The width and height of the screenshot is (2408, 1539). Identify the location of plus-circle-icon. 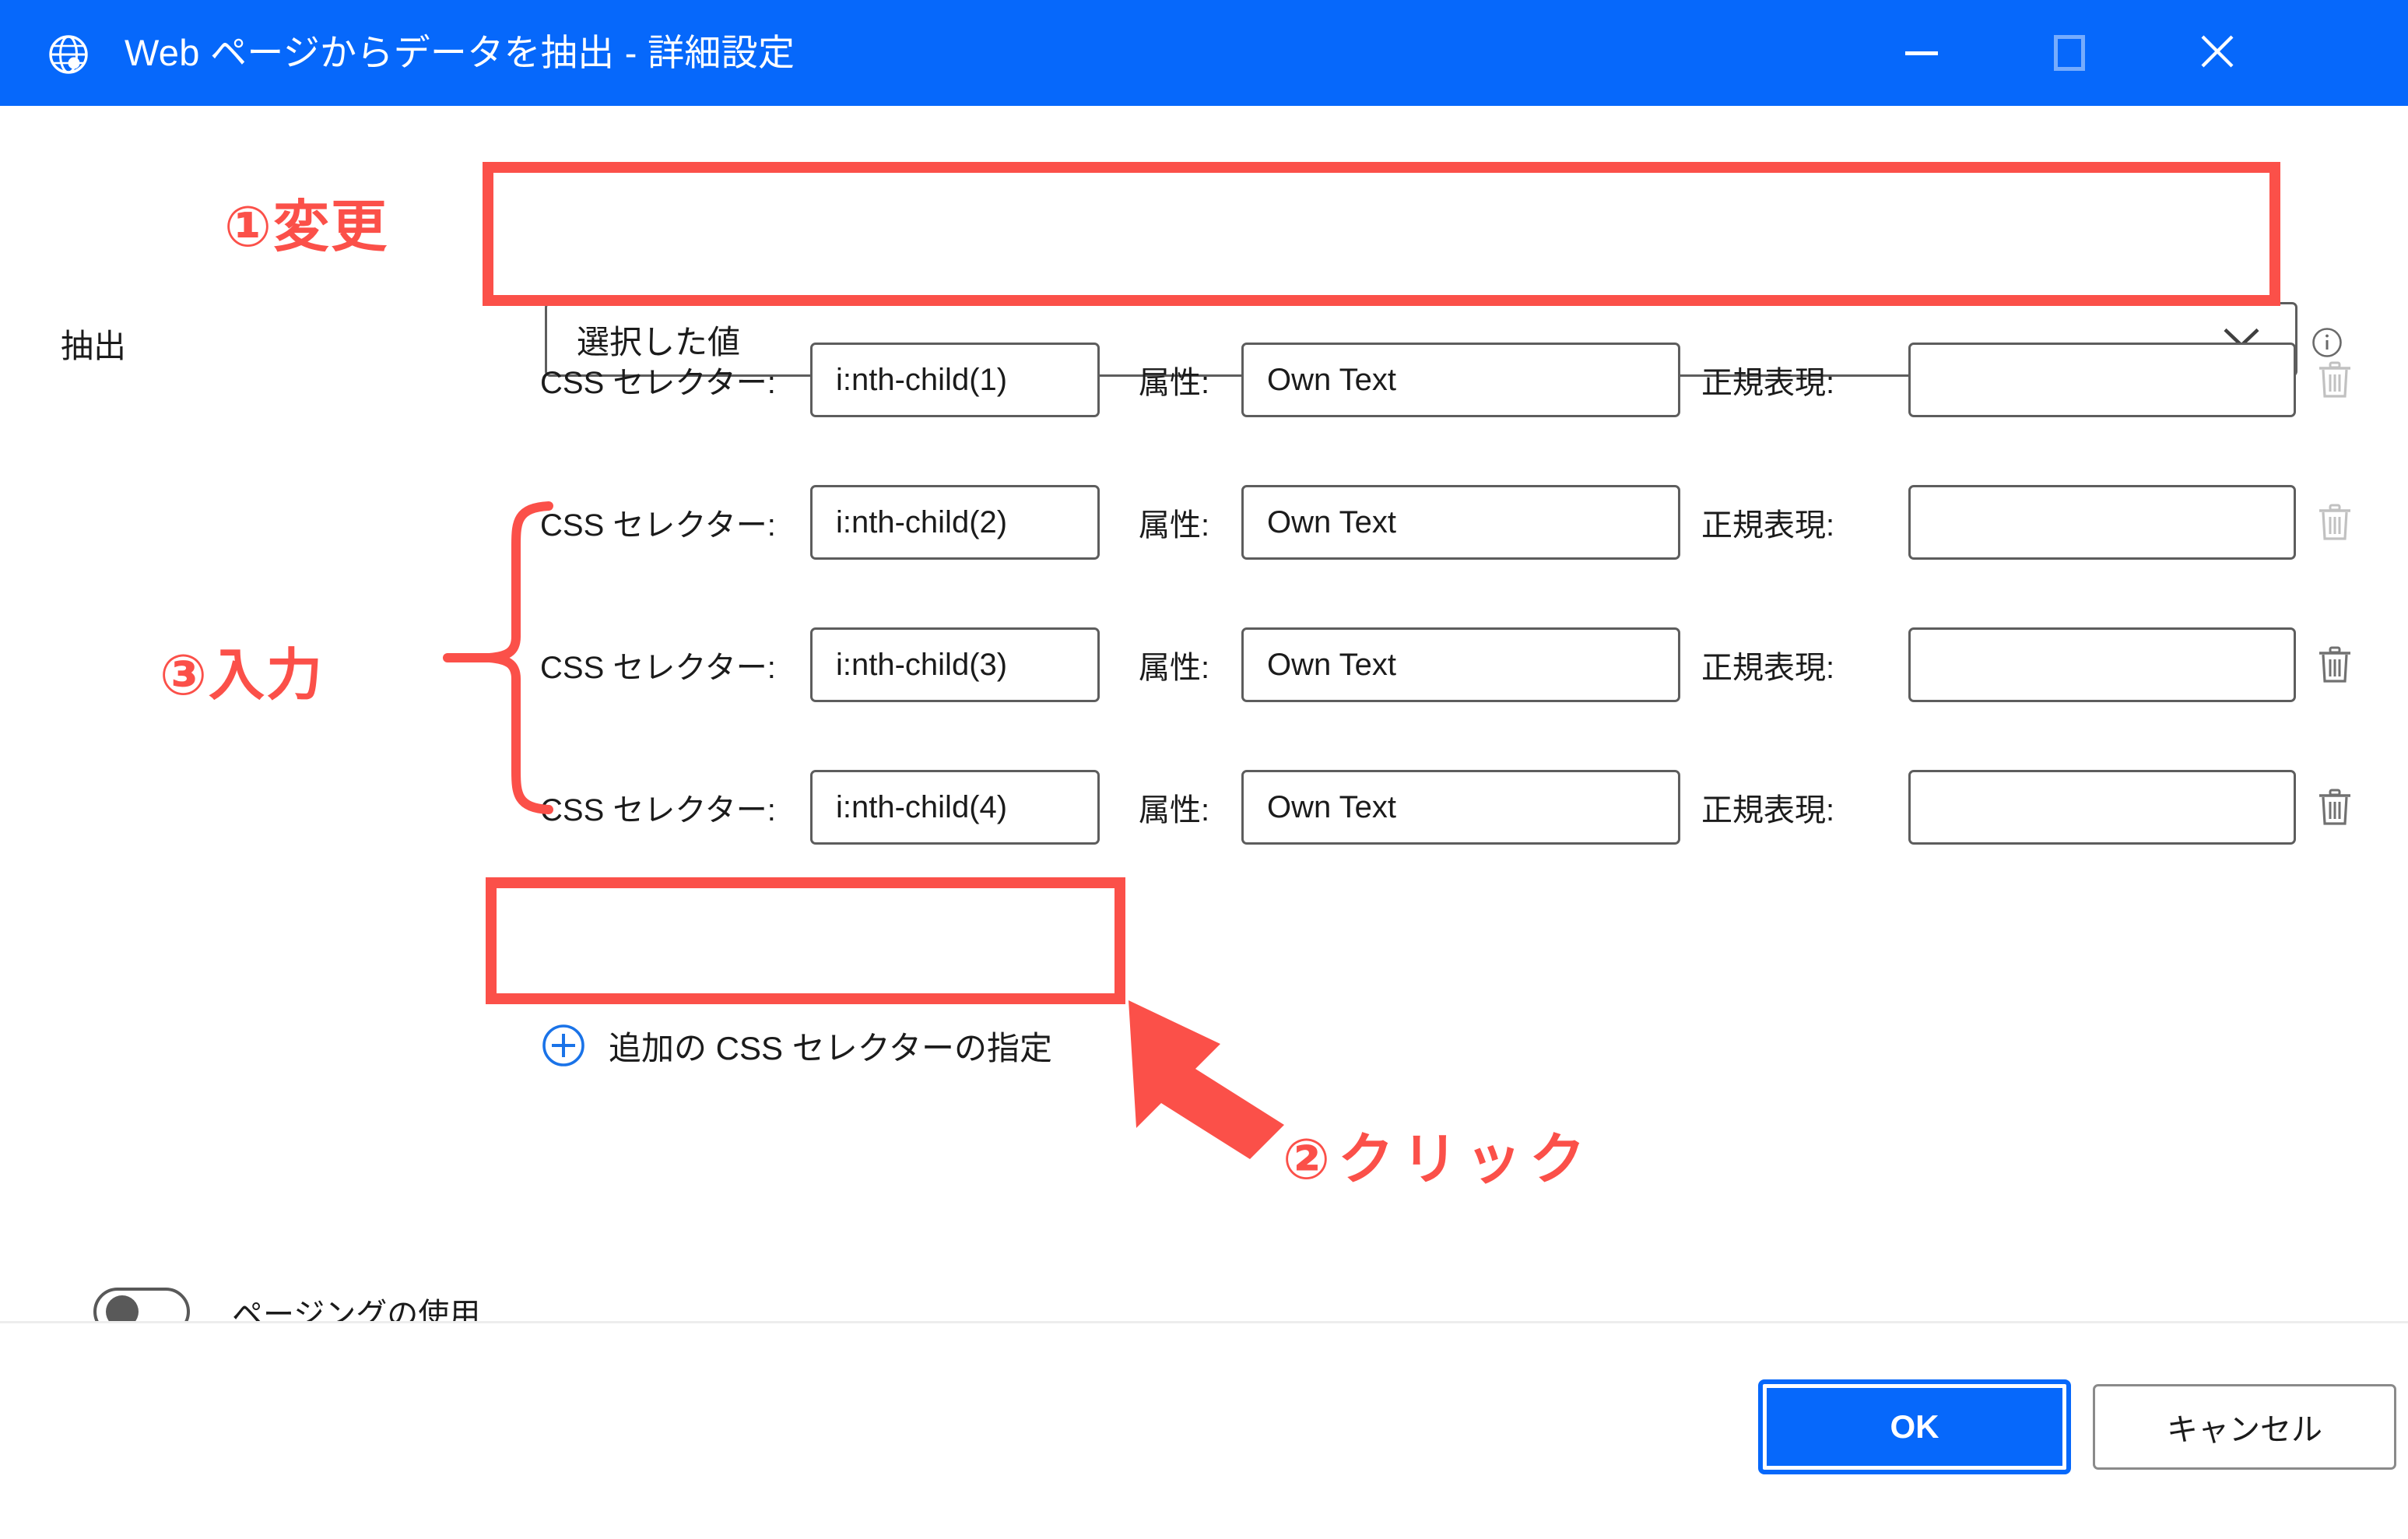
(563, 1046).